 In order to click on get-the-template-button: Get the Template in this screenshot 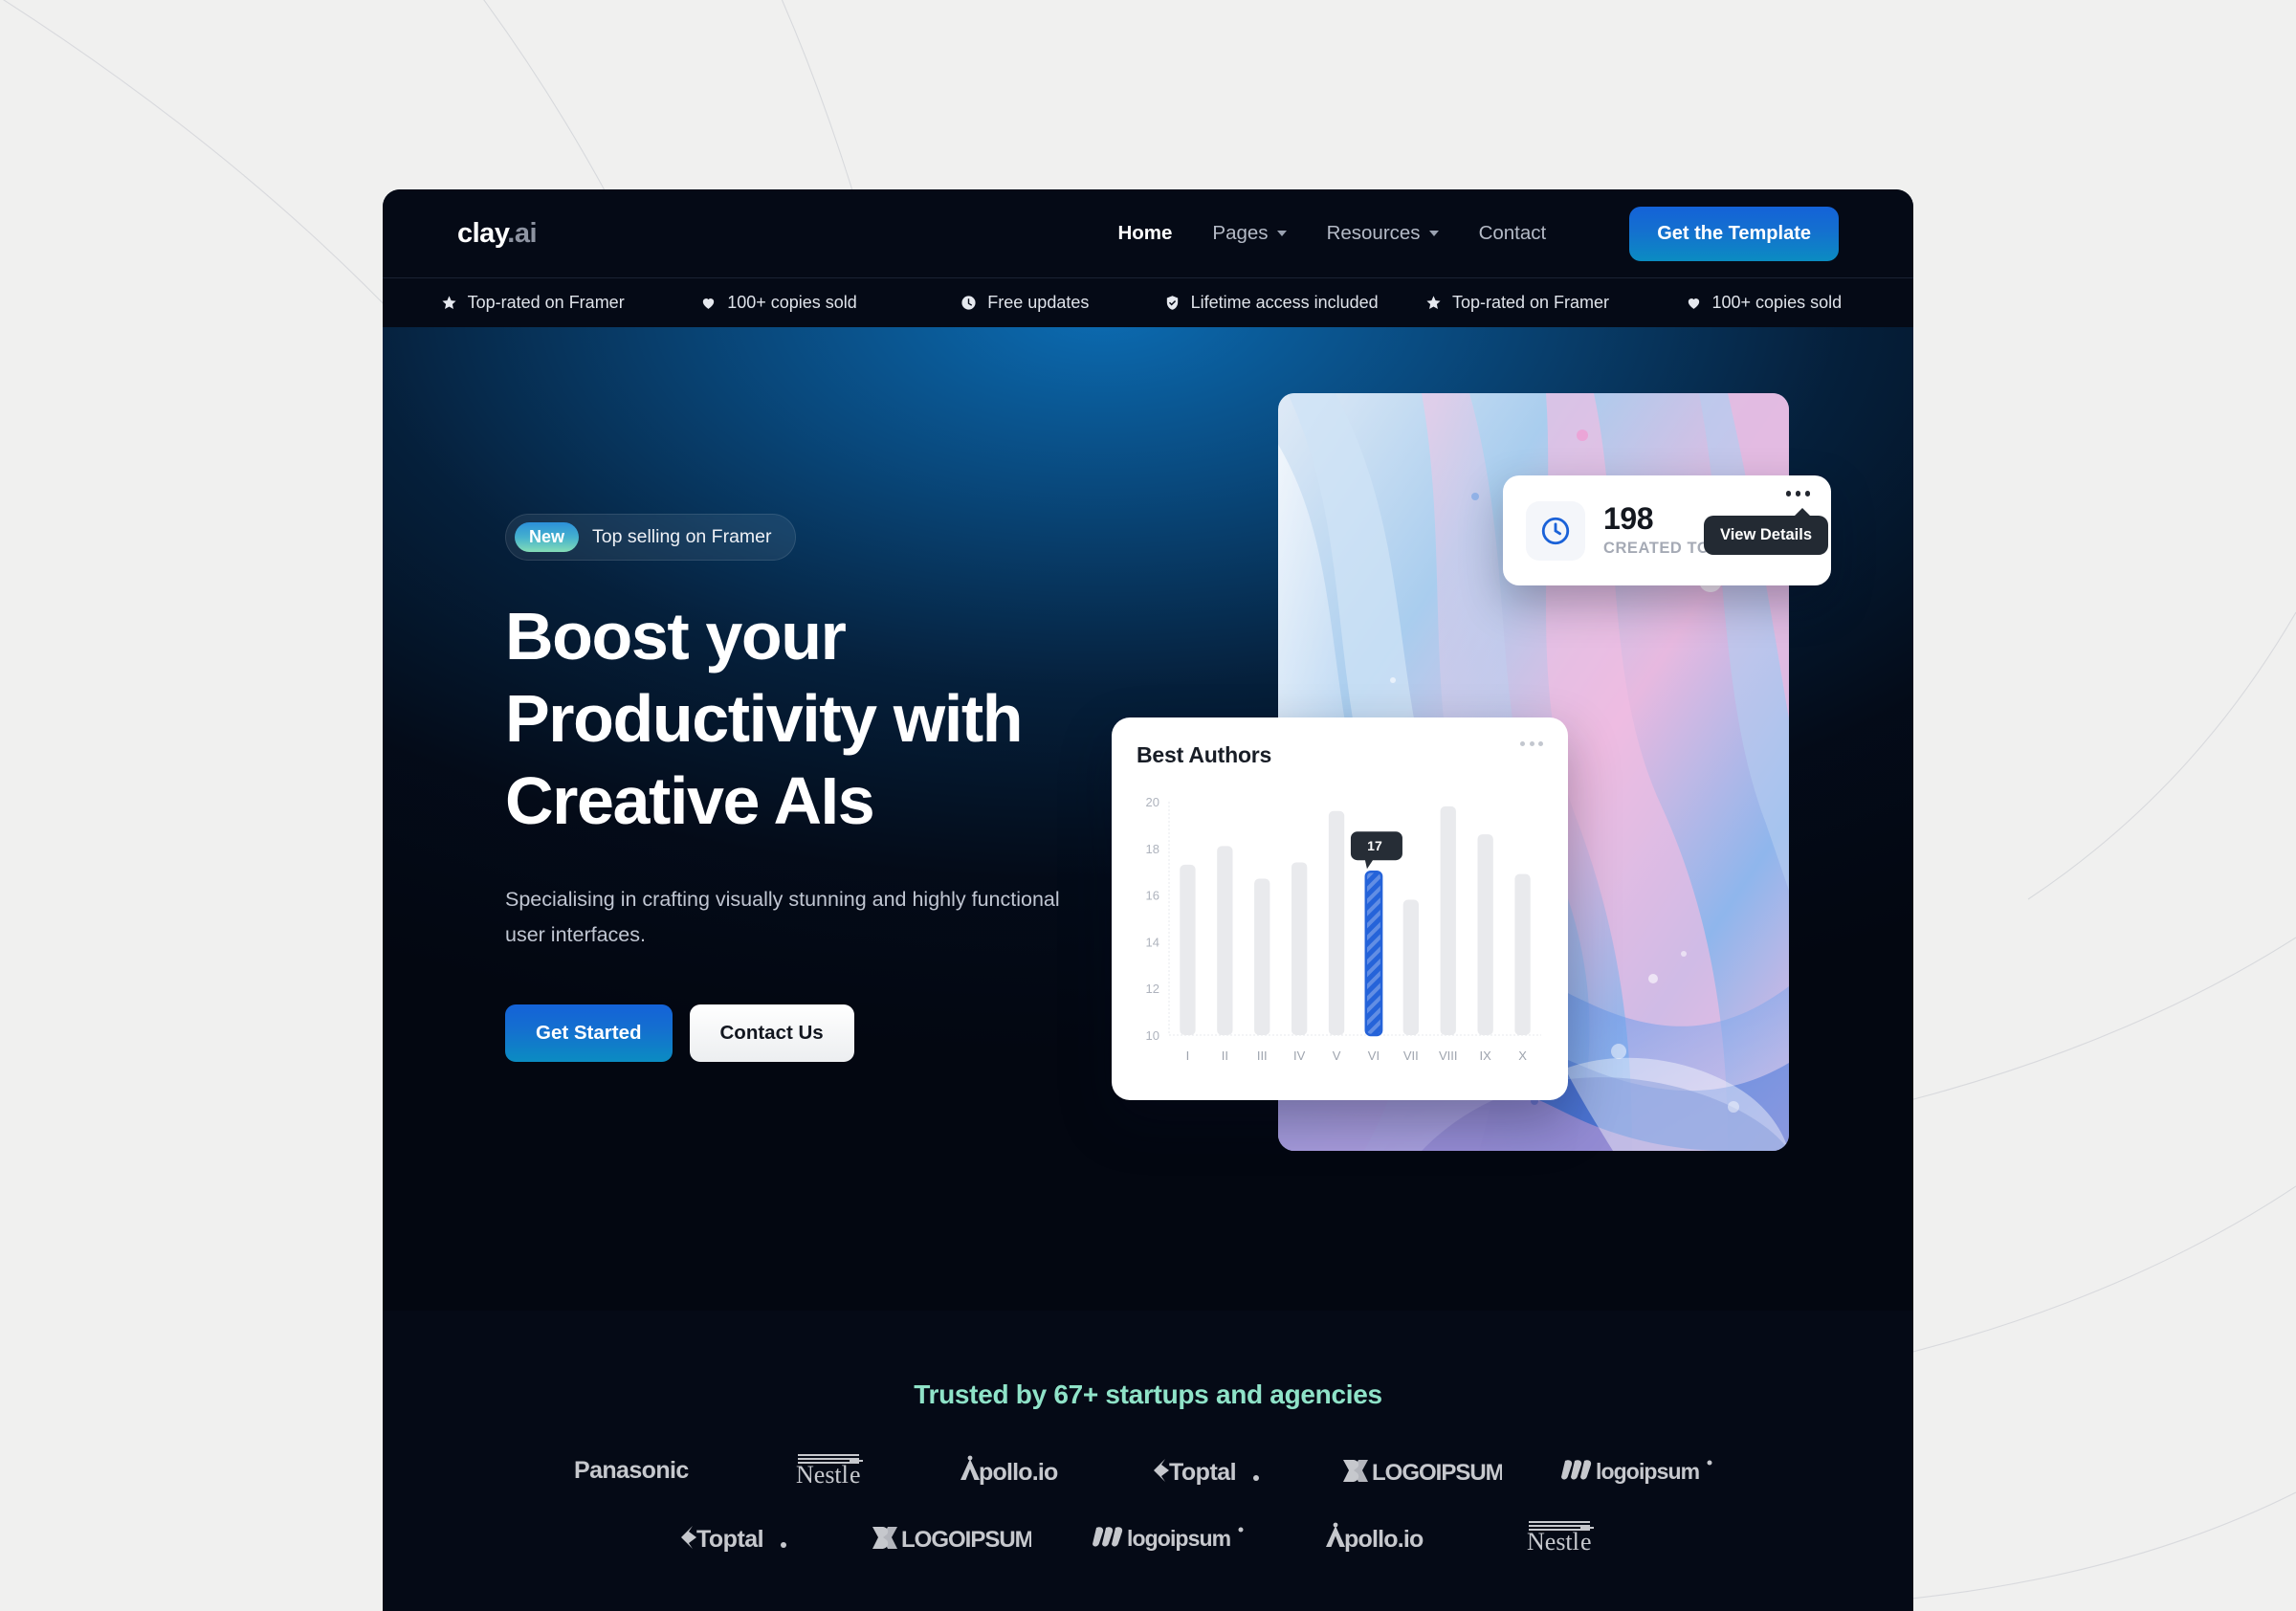, I will do `click(1734, 233)`.